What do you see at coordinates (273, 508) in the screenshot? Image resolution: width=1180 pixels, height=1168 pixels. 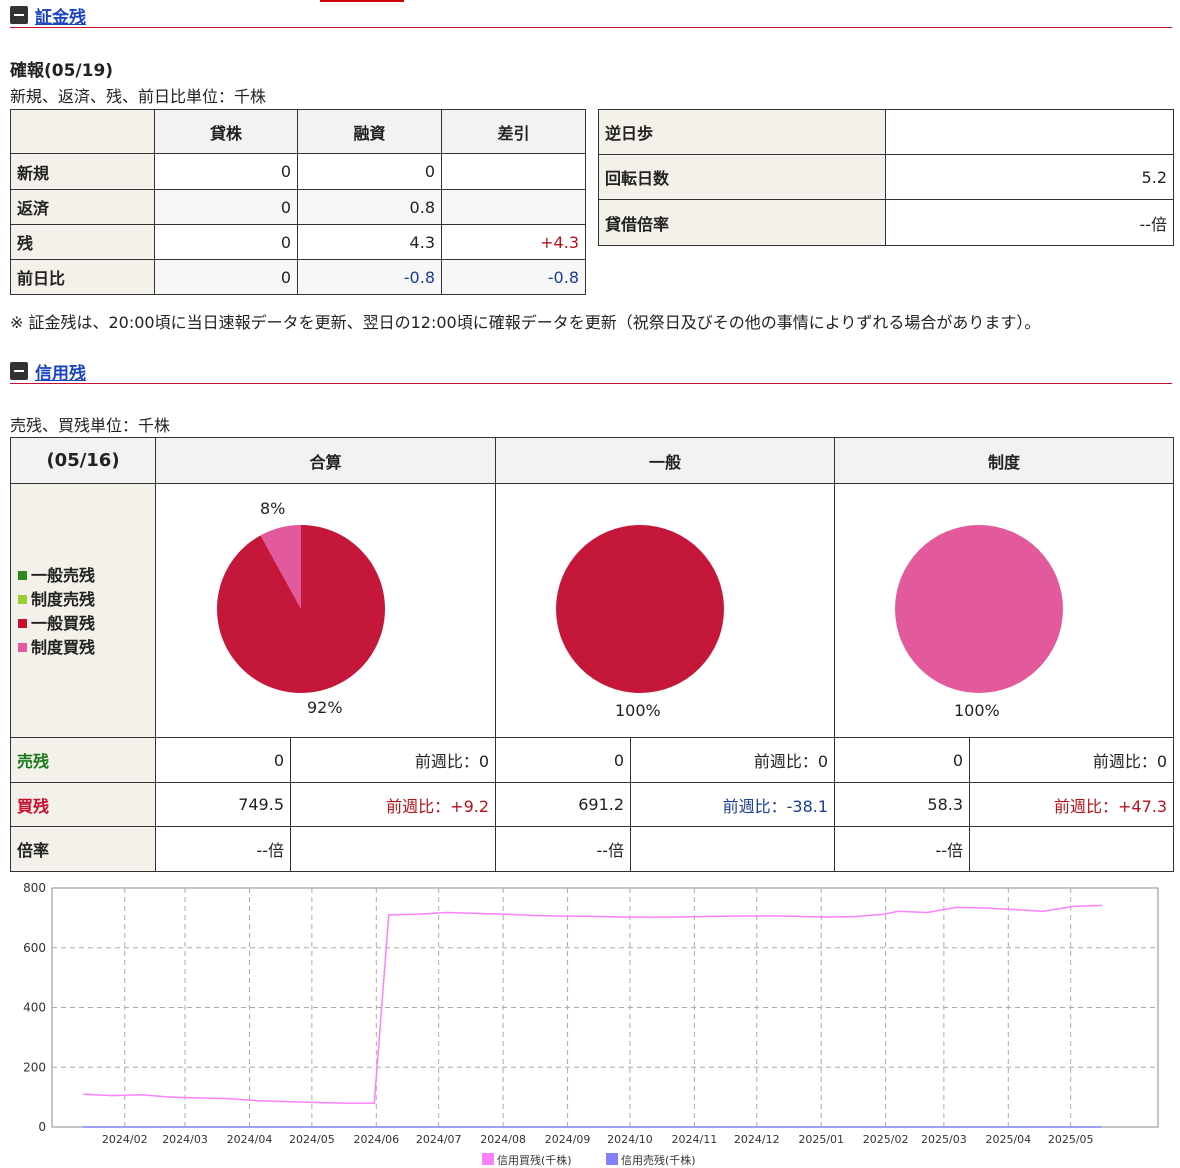 I see `pie-total-small-label: 8%` at bounding box center [273, 508].